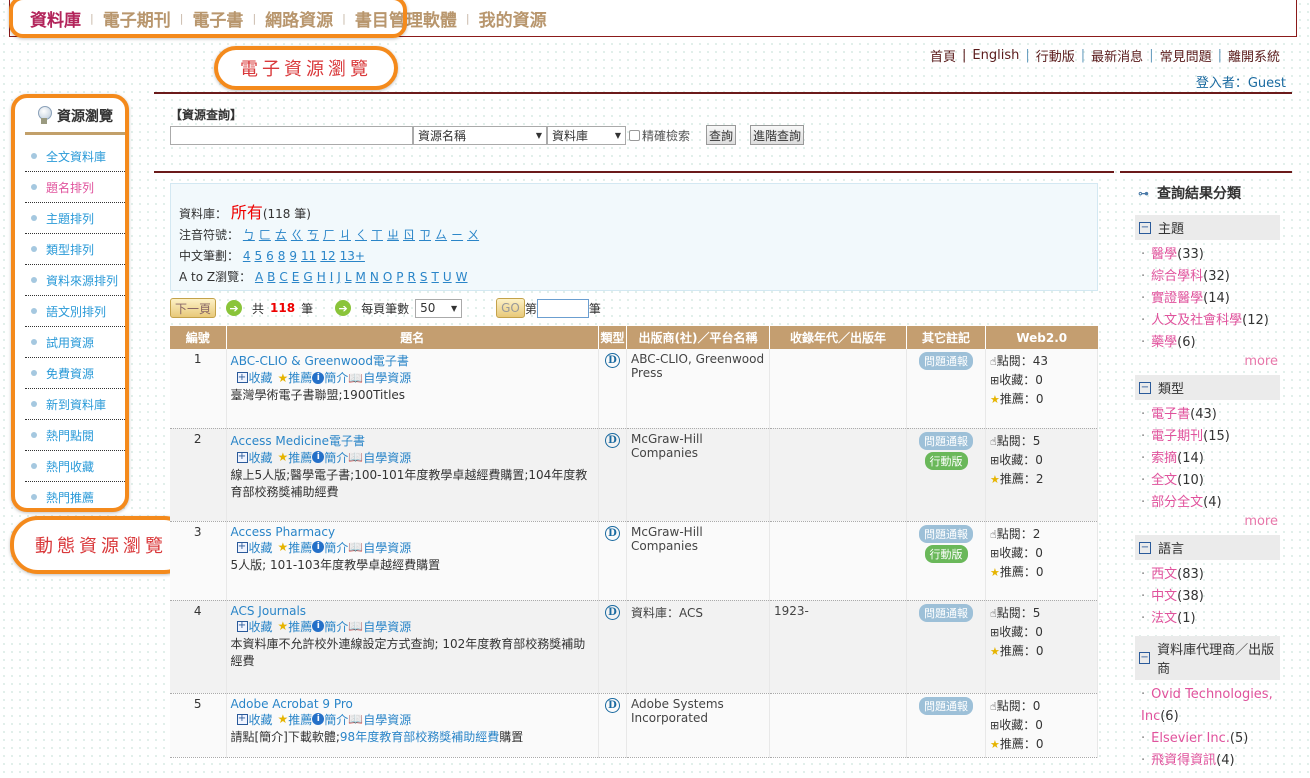 Image resolution: width=1310 pixels, height=778 pixels. Describe the element at coordinates (293, 256) in the screenshot. I see `stroke-link: 9` at that location.